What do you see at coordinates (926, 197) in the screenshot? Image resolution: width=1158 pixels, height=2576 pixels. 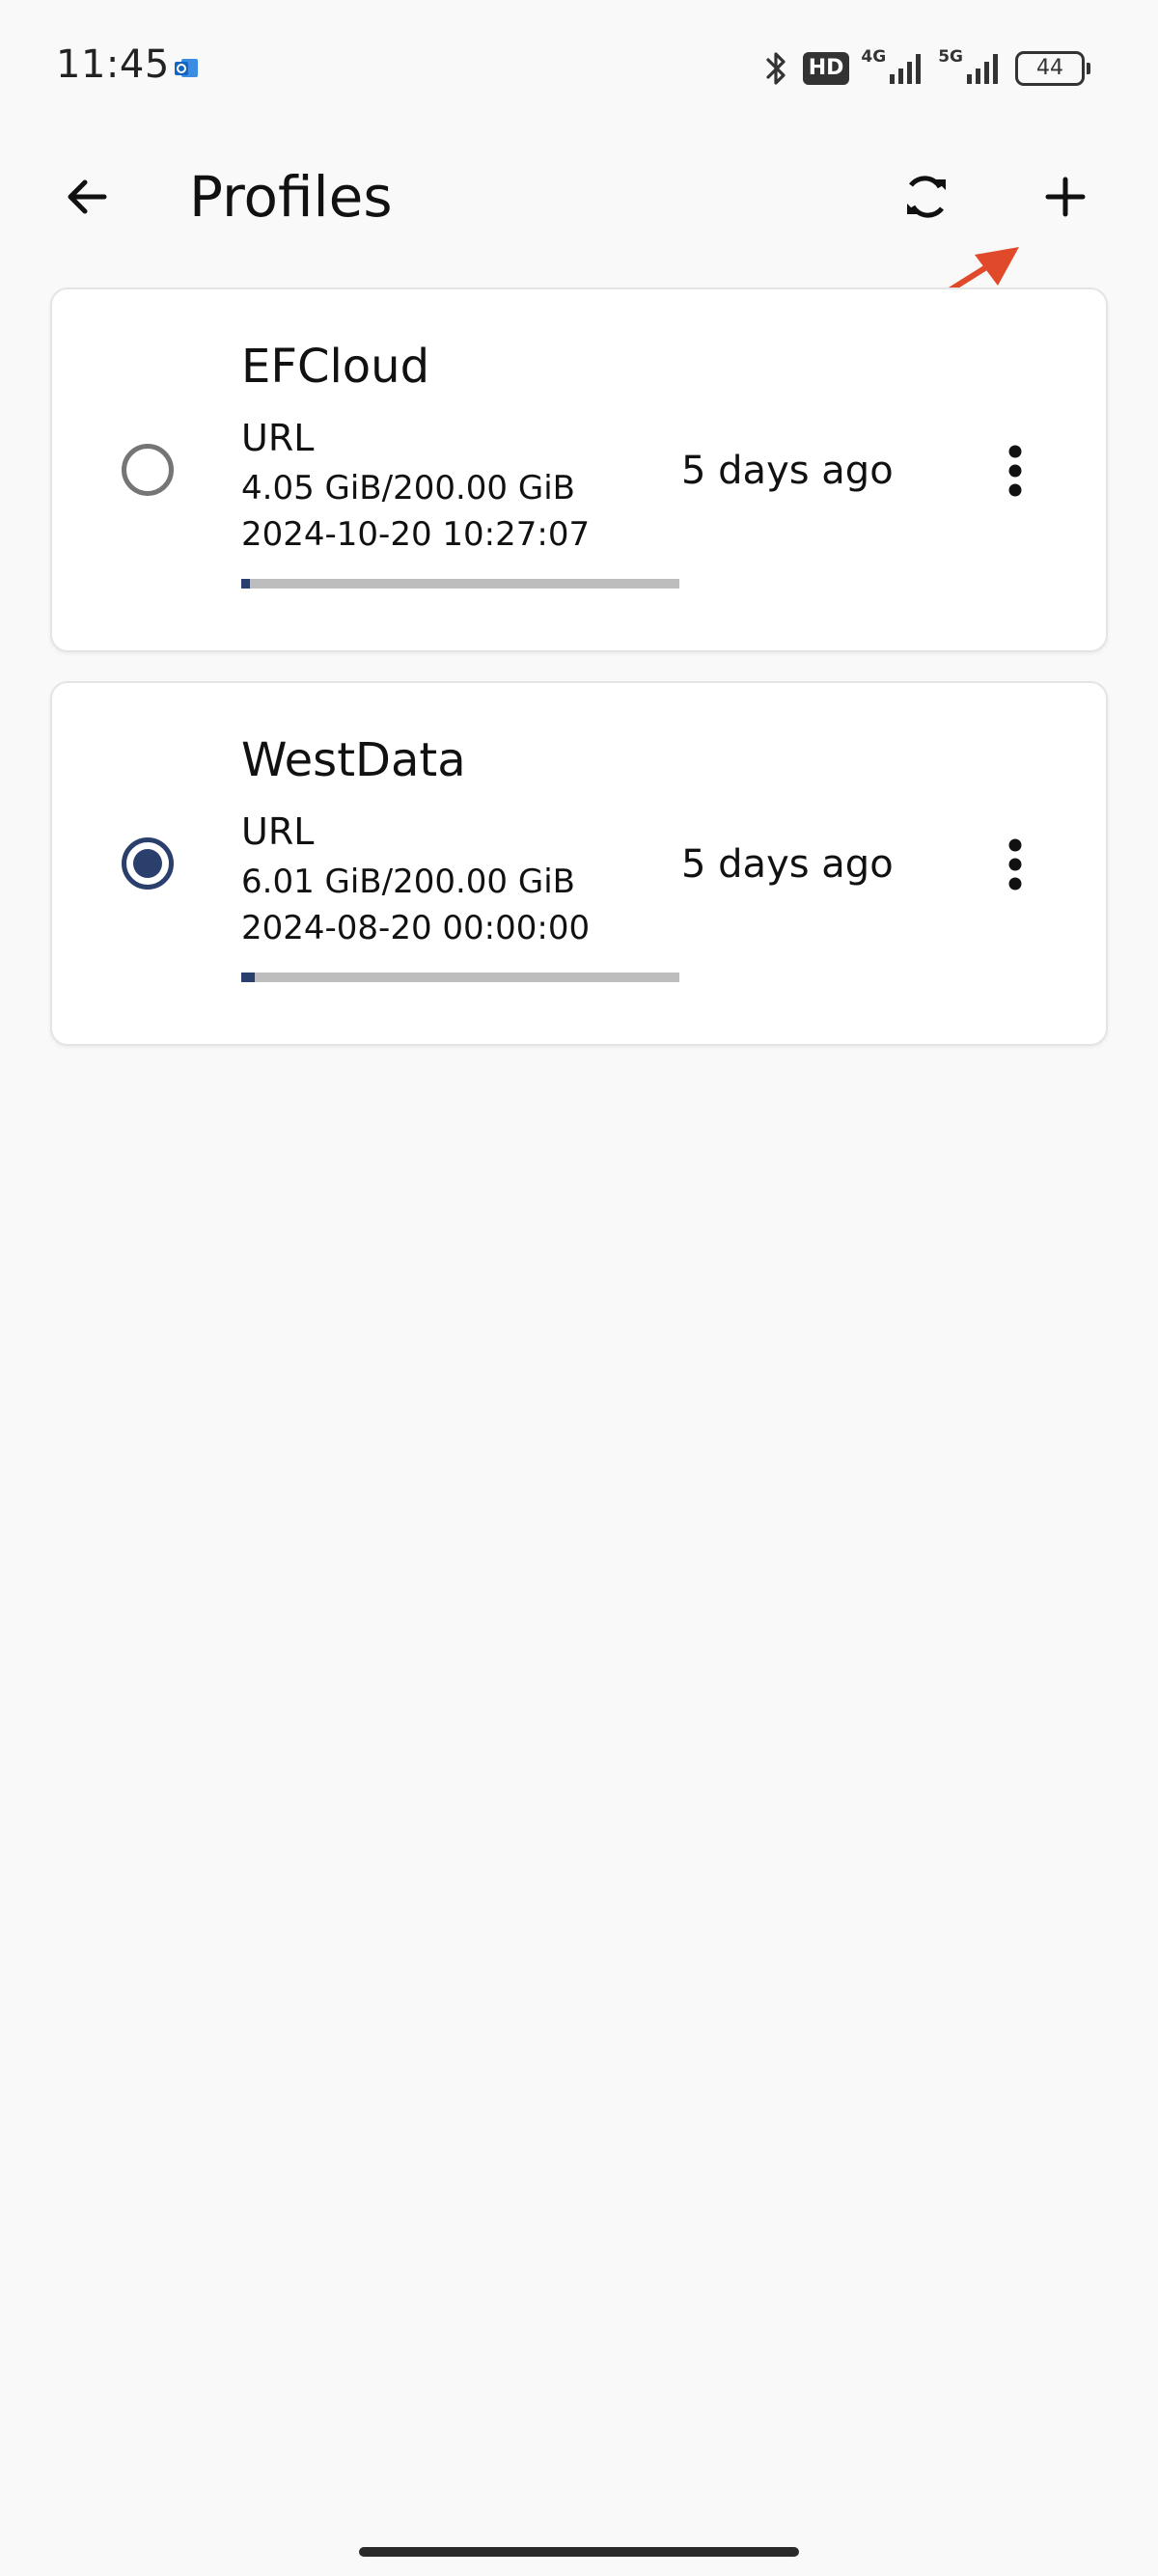 I see `sync-icon` at bounding box center [926, 197].